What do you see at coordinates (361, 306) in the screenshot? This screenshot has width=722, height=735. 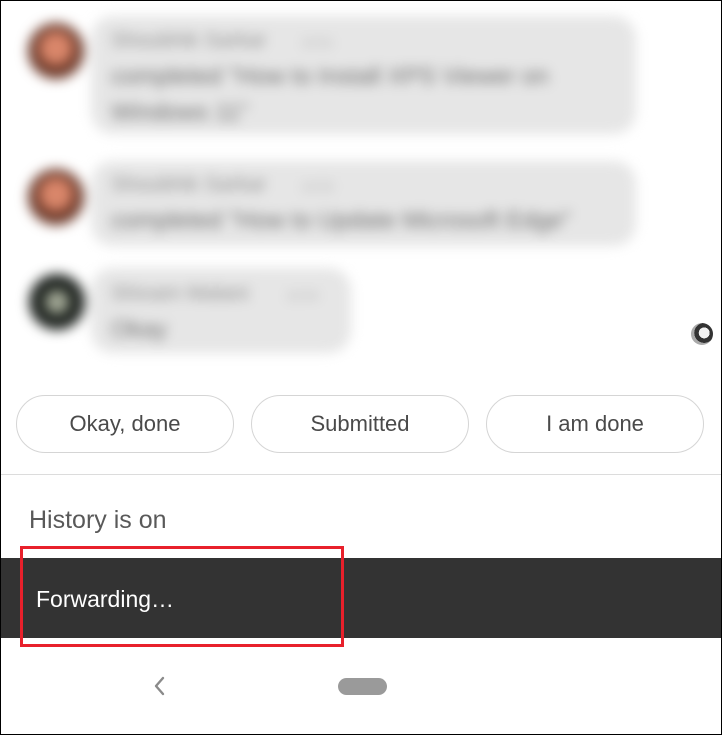 I see `message-3: Shivam Malani 10:54 Okay` at bounding box center [361, 306].